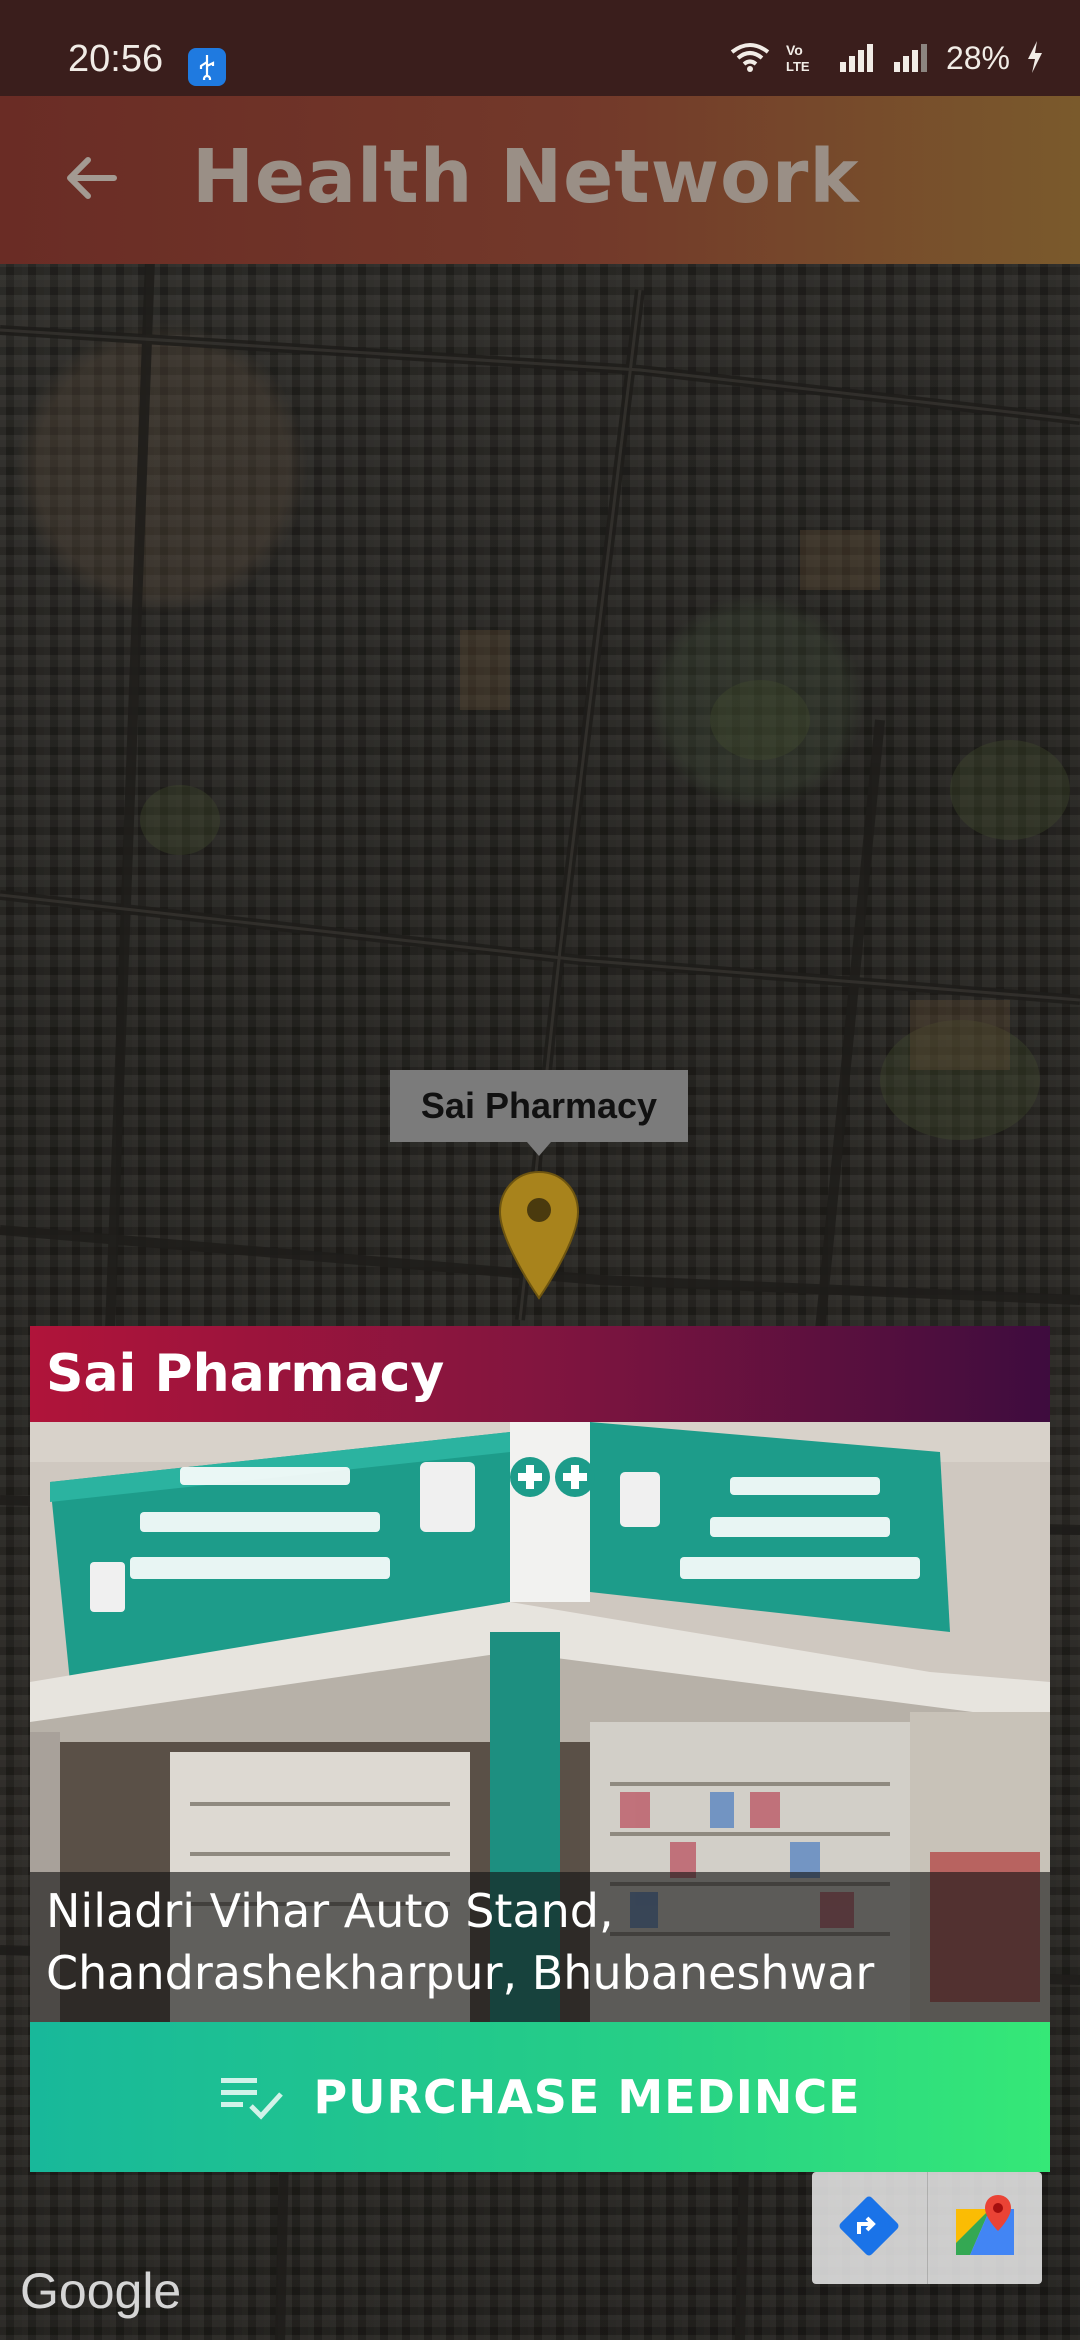 Image resolution: width=1080 pixels, height=2340 pixels. What do you see at coordinates (539, 1149) in the screenshot?
I see `marker-label-arrow` at bounding box center [539, 1149].